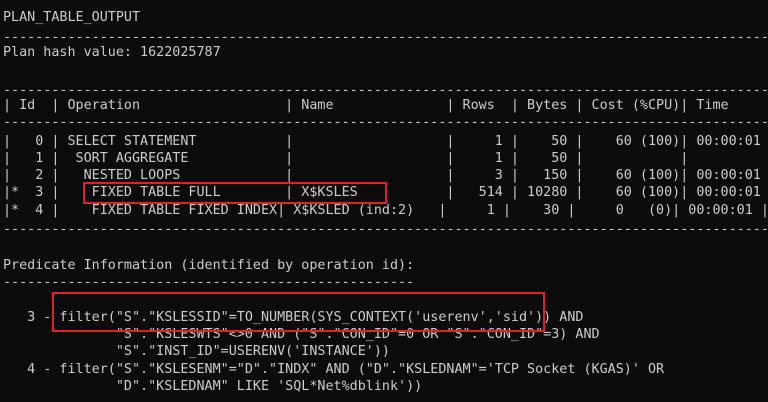 Image resolution: width=768 pixels, height=402 pixels. I want to click on plan-row-1: | 1 | SORT AGGREGATE | | 1 | 50 | | |, so click(385, 158).